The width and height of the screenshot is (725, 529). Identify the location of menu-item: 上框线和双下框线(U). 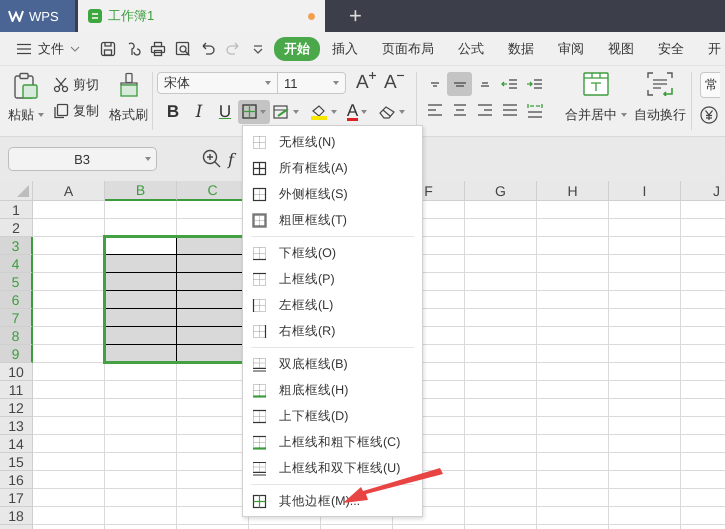
(332, 468).